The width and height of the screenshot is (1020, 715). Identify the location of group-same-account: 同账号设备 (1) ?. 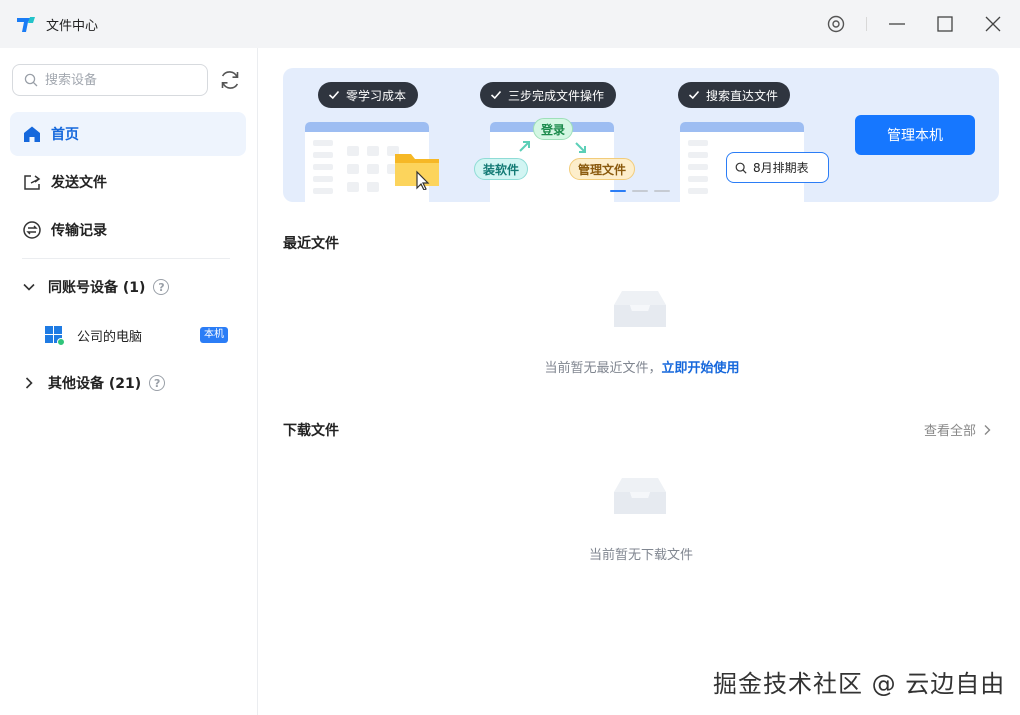
(96, 287).